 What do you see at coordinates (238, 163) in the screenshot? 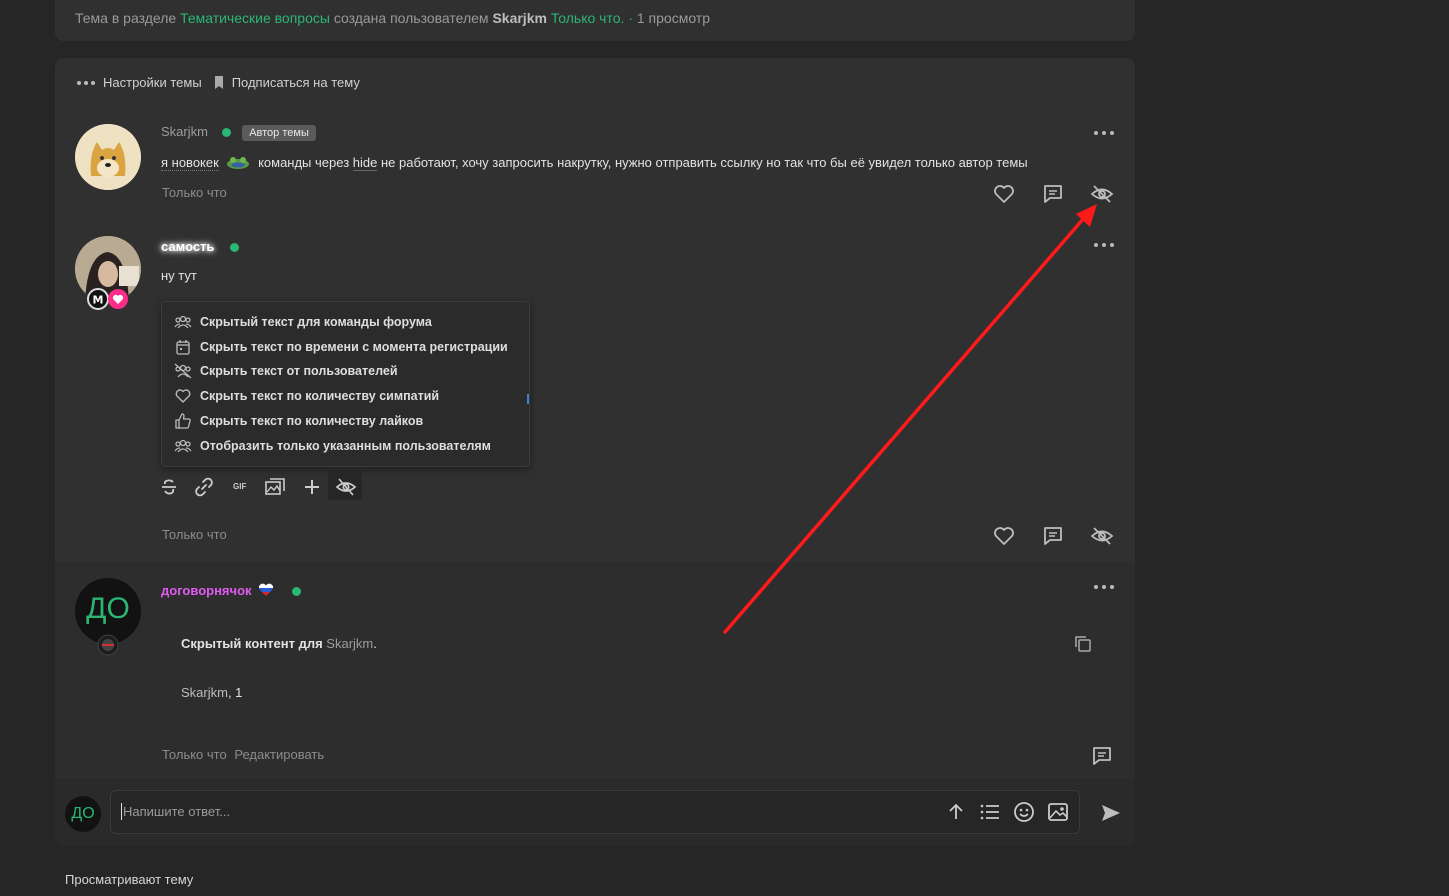
I see `emoji-frog-icon` at bounding box center [238, 163].